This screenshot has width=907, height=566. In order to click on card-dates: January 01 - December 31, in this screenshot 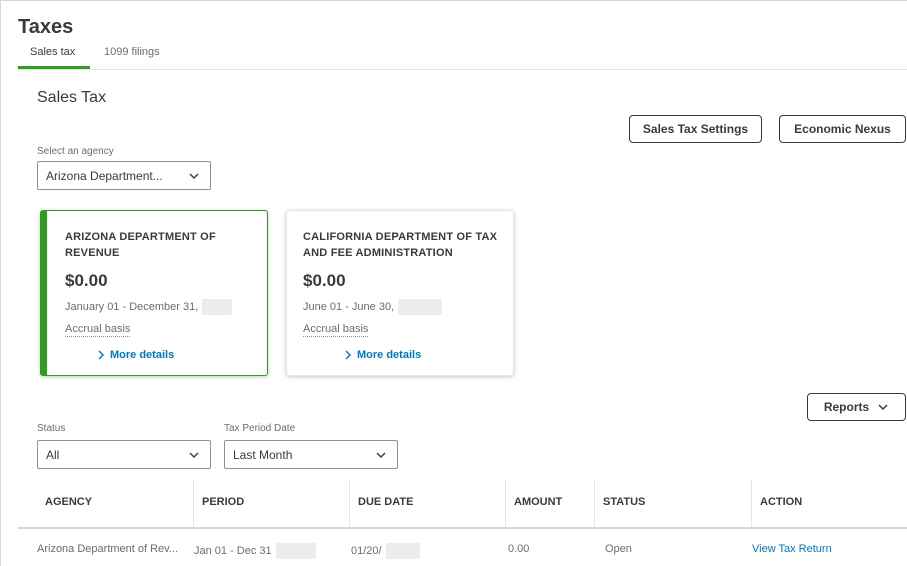, I will do `click(149, 307)`.